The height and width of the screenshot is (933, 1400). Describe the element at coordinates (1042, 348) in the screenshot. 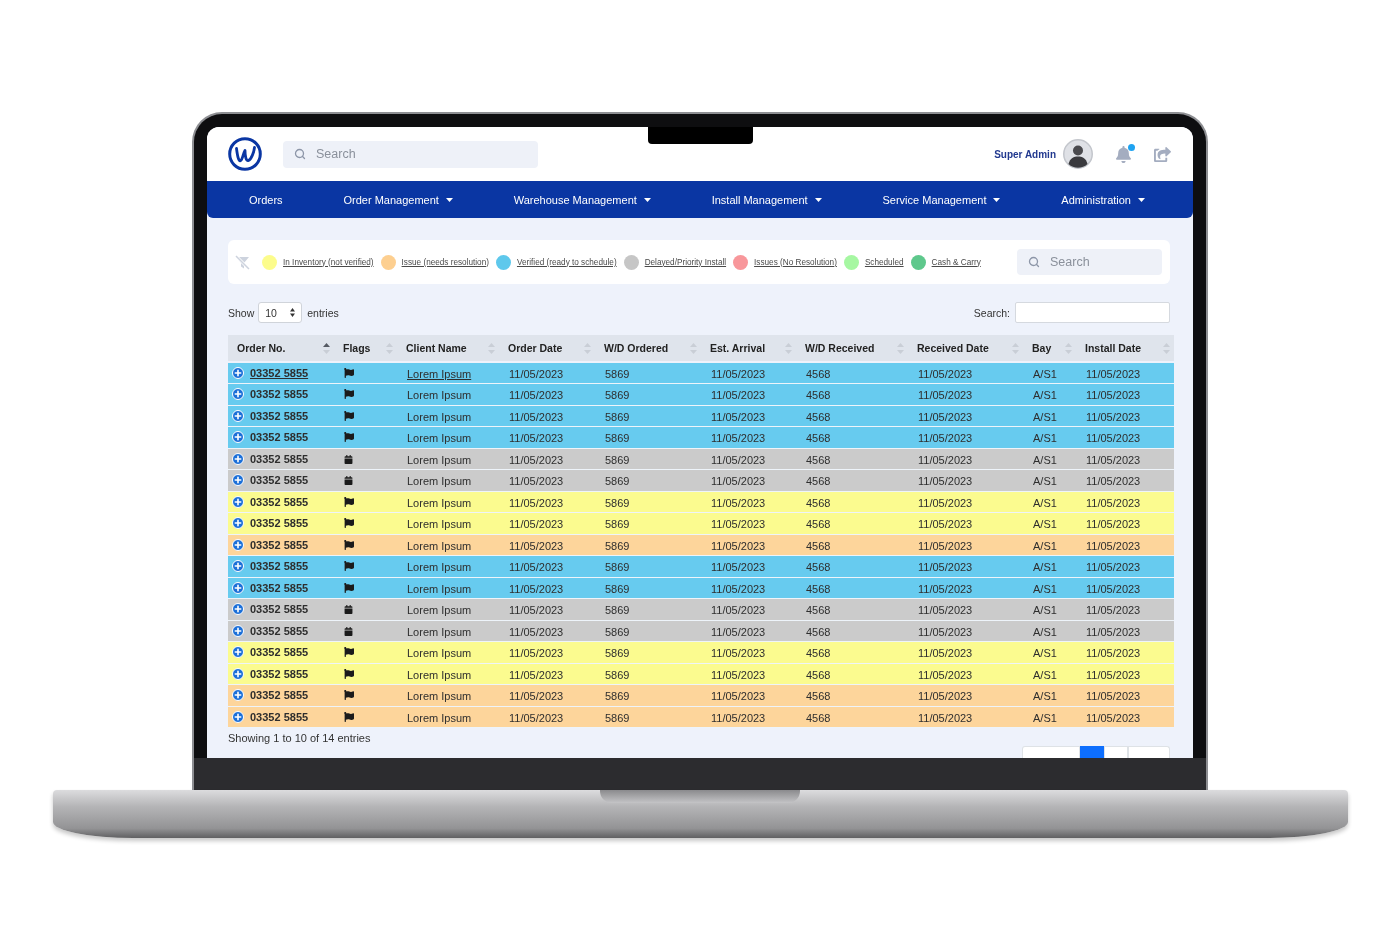

I see `column-header: Bay` at that location.